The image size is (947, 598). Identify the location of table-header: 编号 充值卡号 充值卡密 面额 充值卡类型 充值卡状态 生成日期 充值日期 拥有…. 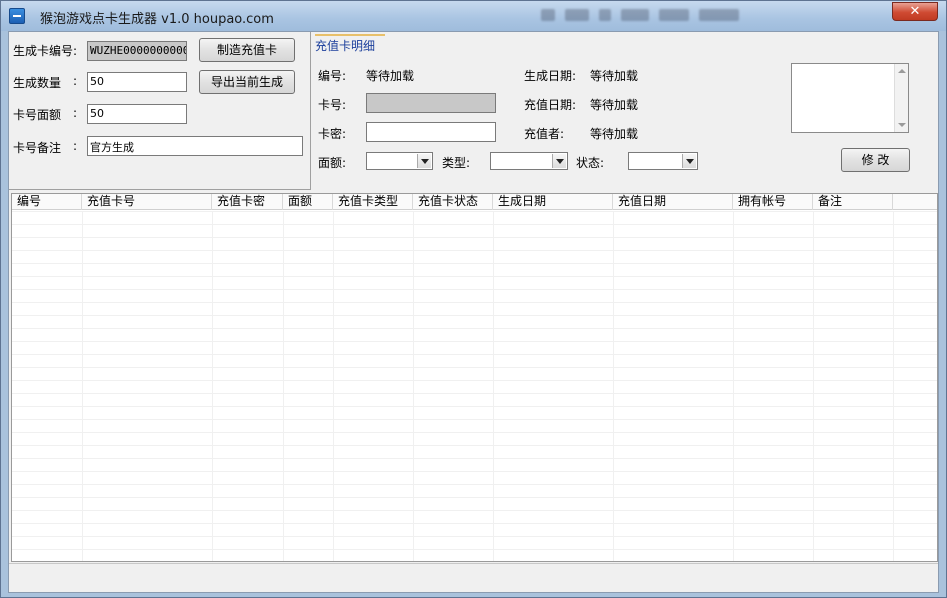
(474, 202).